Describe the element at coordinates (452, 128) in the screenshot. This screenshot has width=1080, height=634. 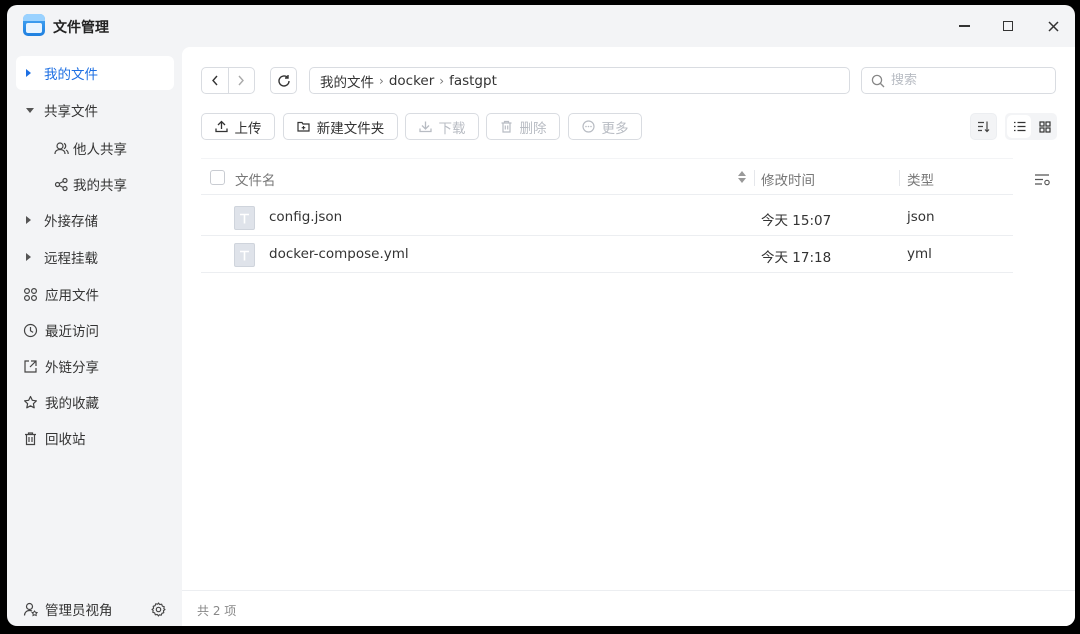
I see `download-label: 下载` at that location.